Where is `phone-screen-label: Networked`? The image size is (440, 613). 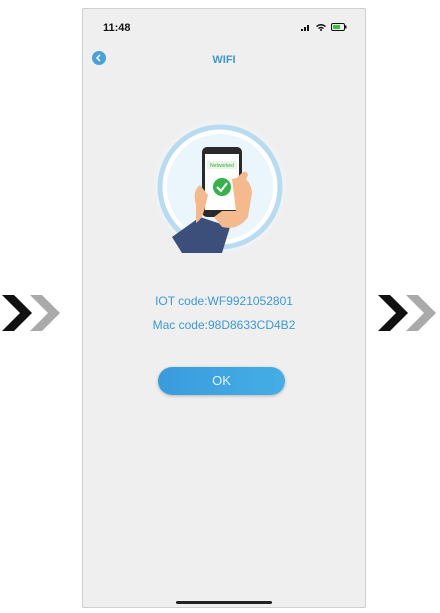
phone-screen-label: Networked is located at coordinates (222, 166).